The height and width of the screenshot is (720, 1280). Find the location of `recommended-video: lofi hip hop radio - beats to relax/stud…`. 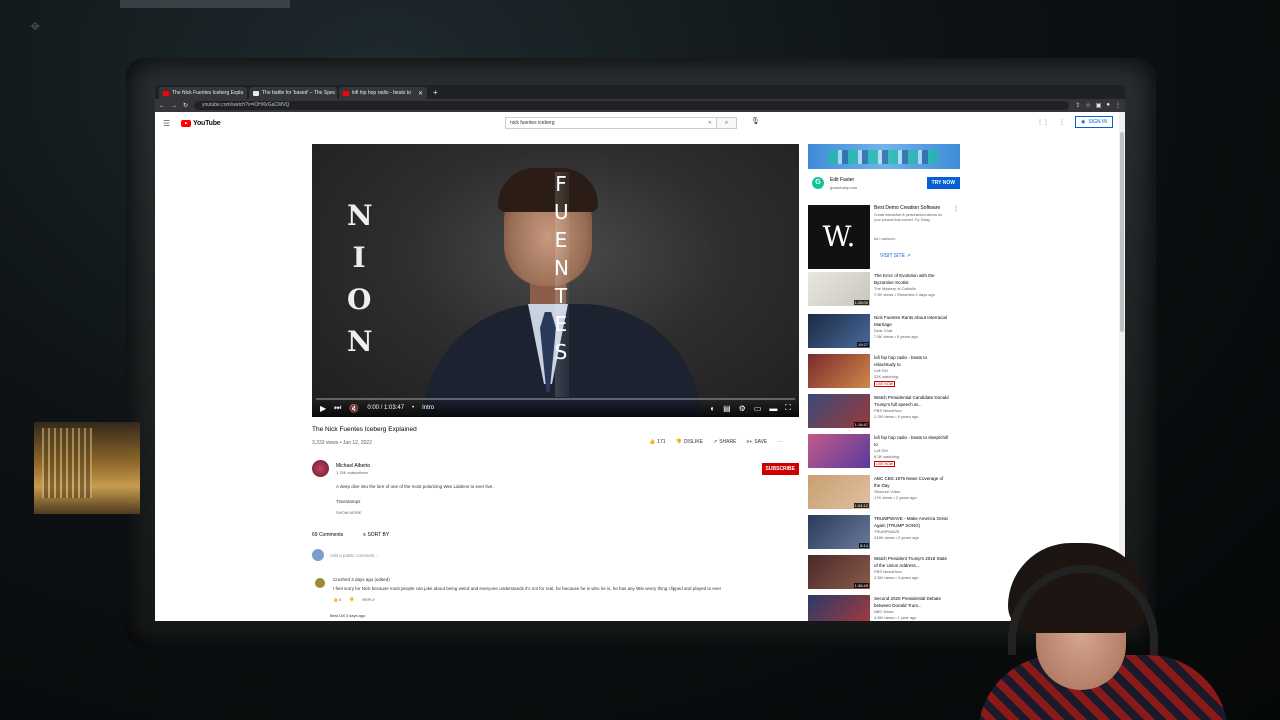

recommended-video: lofi hip hop radio - beats to relax/stud… is located at coordinates (958, 371).